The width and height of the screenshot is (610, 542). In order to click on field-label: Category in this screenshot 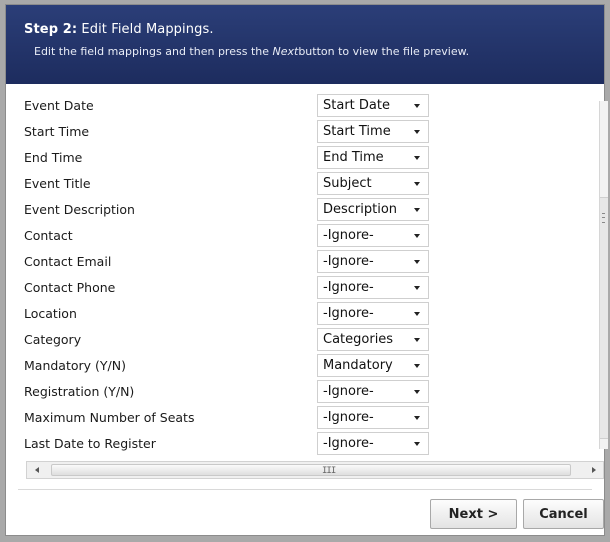, I will do `click(53, 339)`.